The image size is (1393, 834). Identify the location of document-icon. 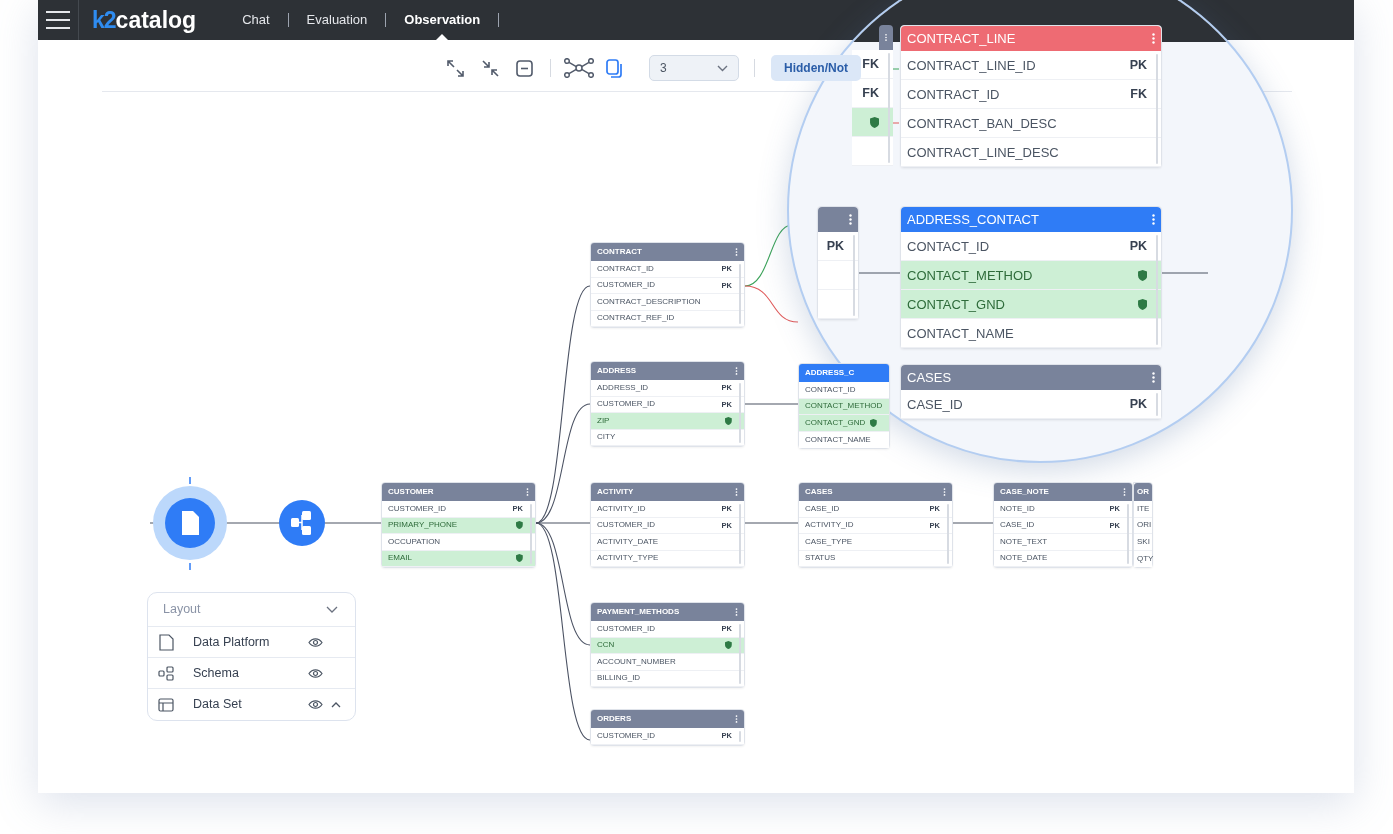
(166, 642).